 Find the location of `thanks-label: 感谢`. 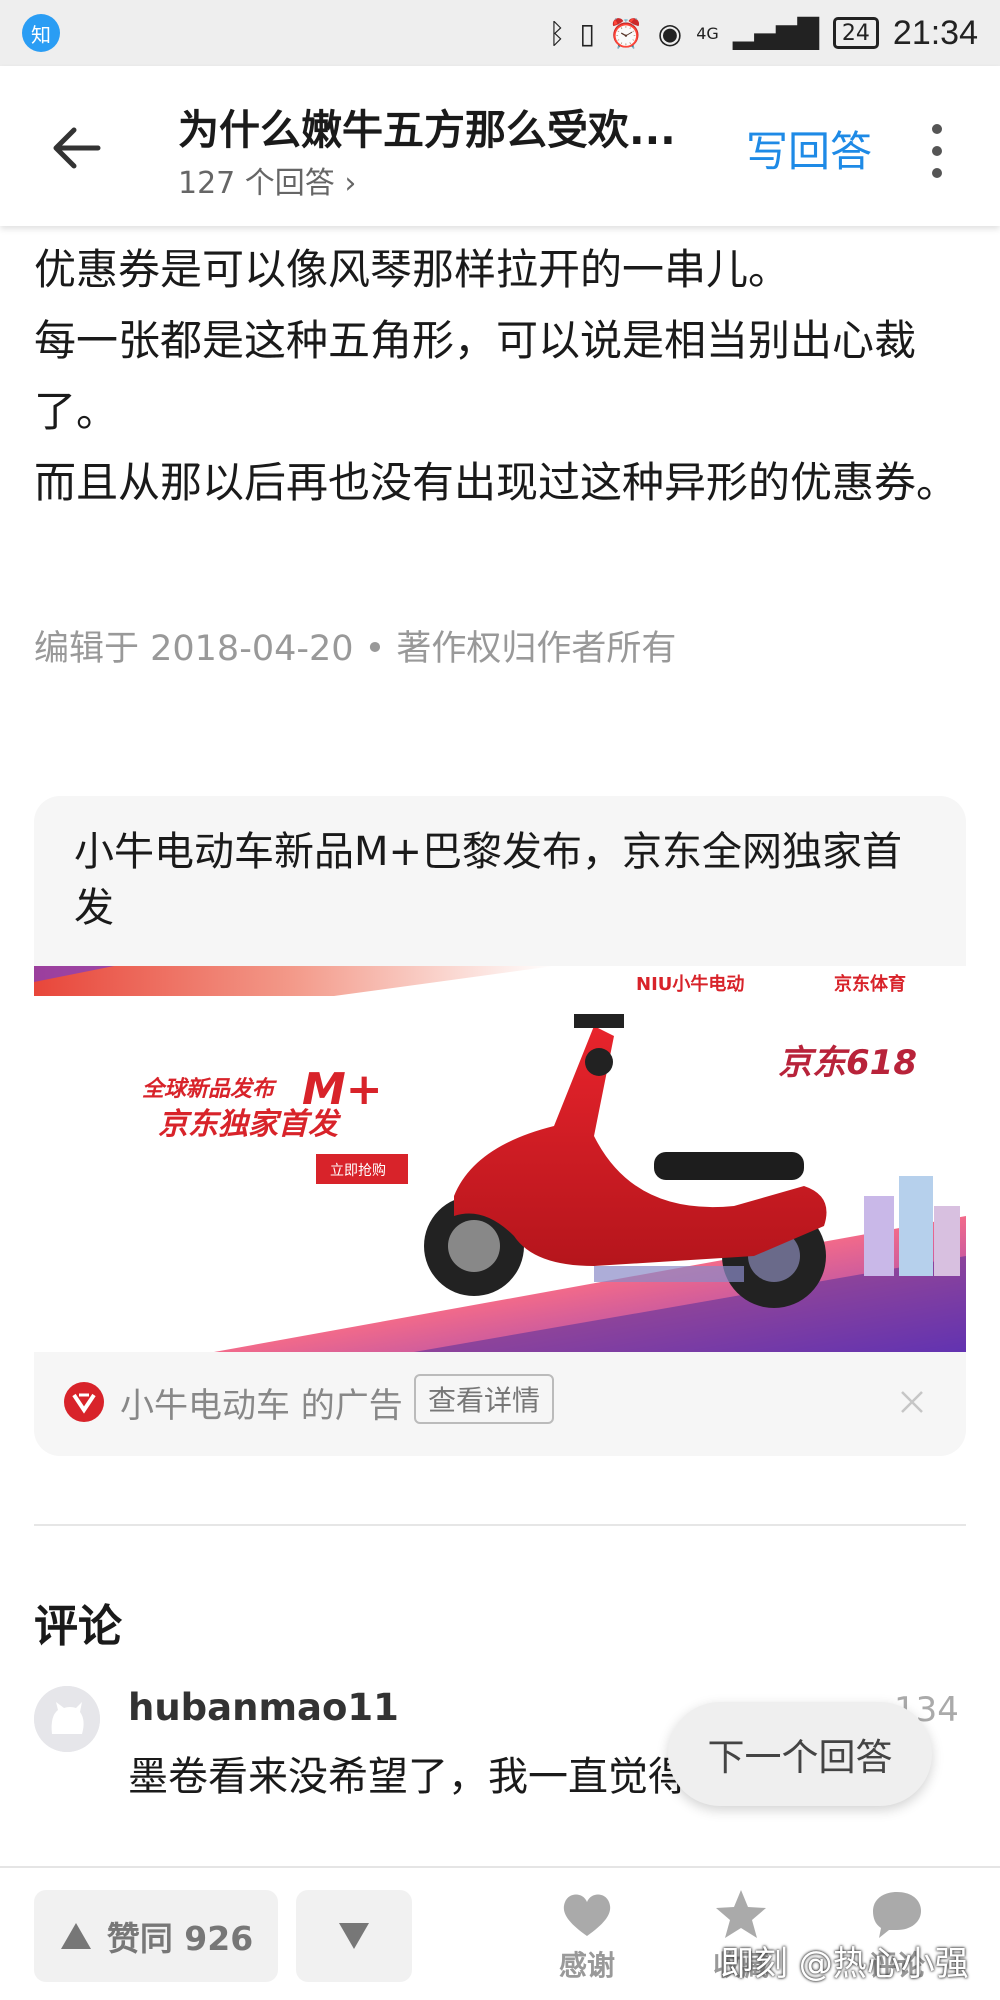

thanks-label: 感谢 is located at coordinates (586, 1965).